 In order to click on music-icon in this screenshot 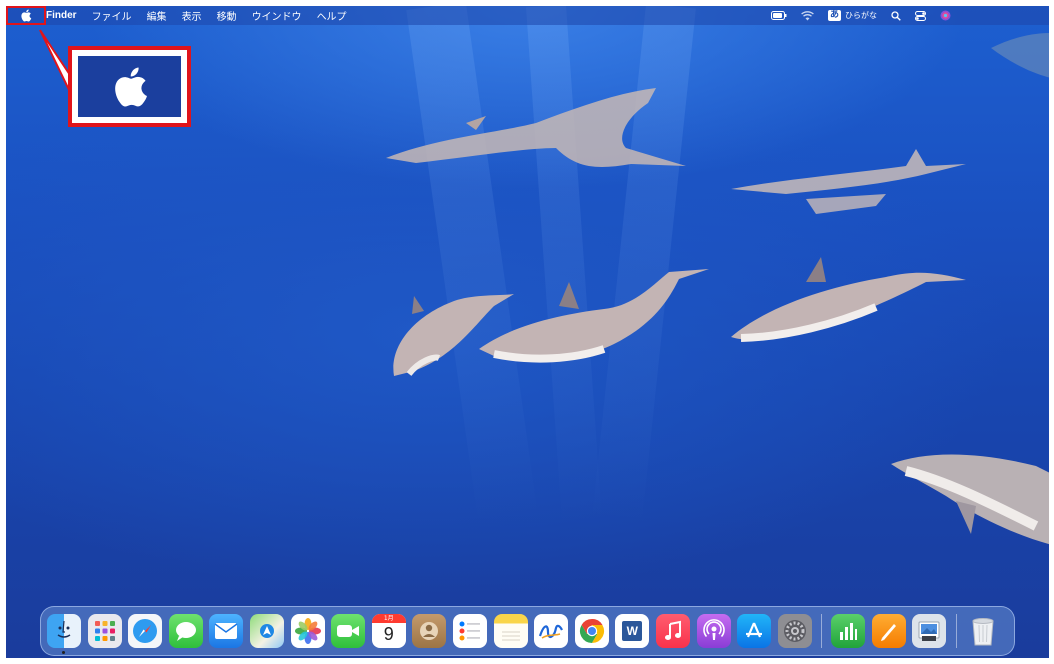, I will do `click(672, 631)`.